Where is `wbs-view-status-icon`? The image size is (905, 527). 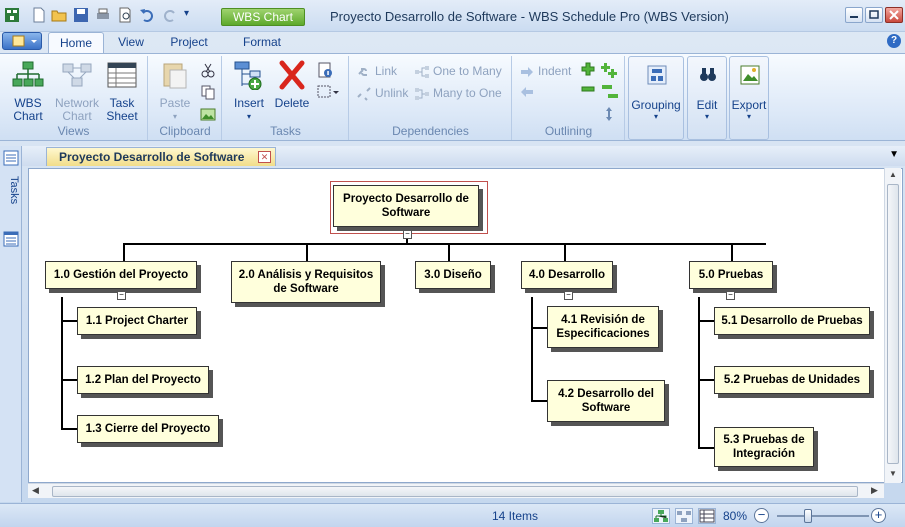 wbs-view-status-icon is located at coordinates (661, 516).